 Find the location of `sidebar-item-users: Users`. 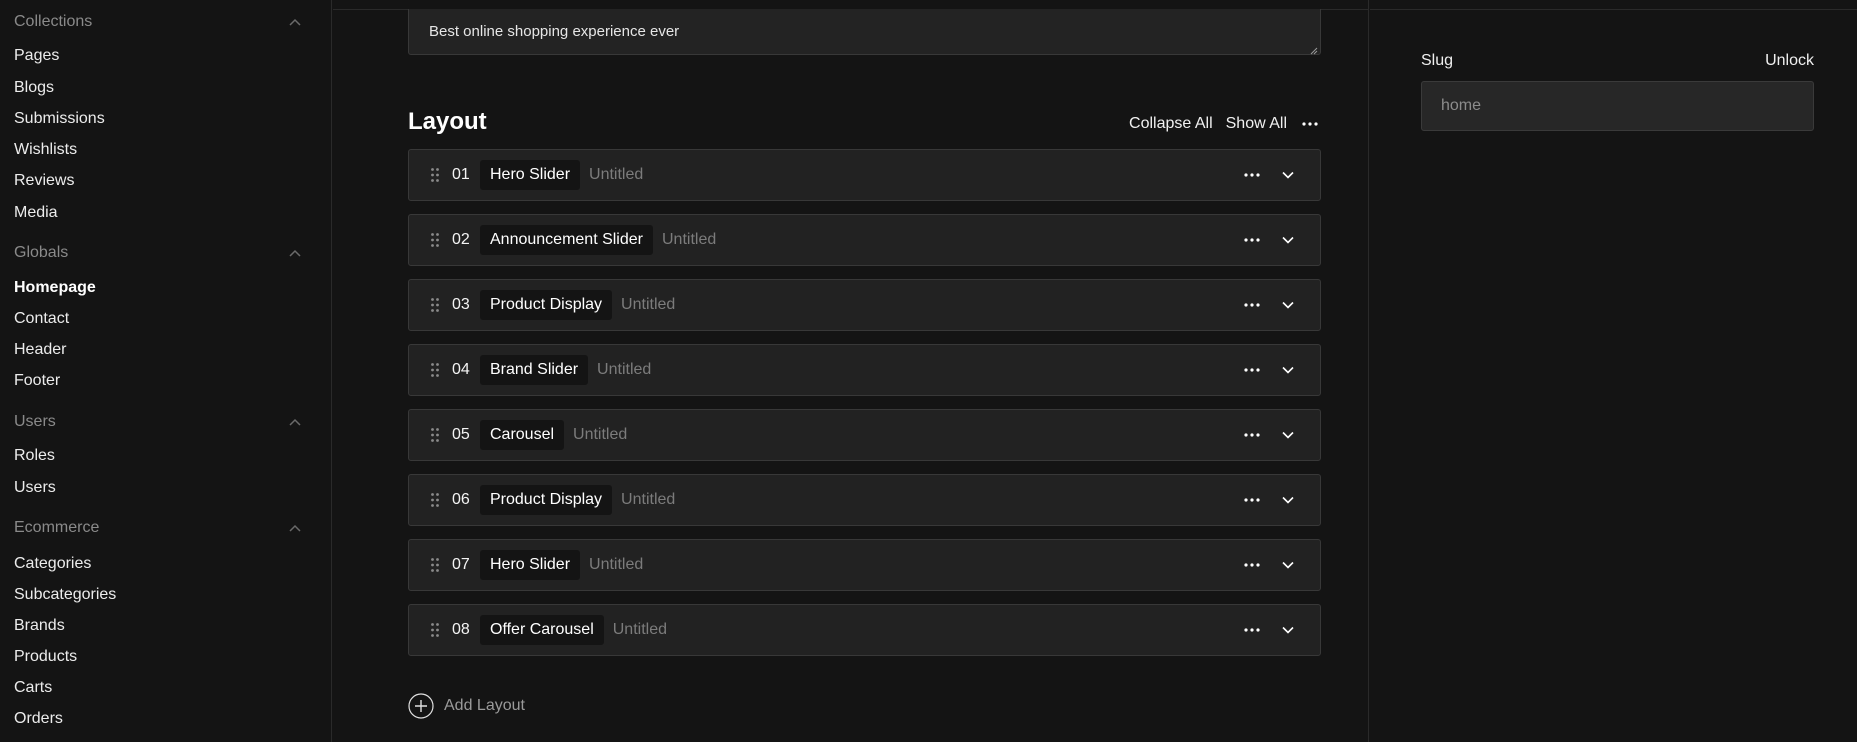

sidebar-item-users: Users is located at coordinates (35, 488).